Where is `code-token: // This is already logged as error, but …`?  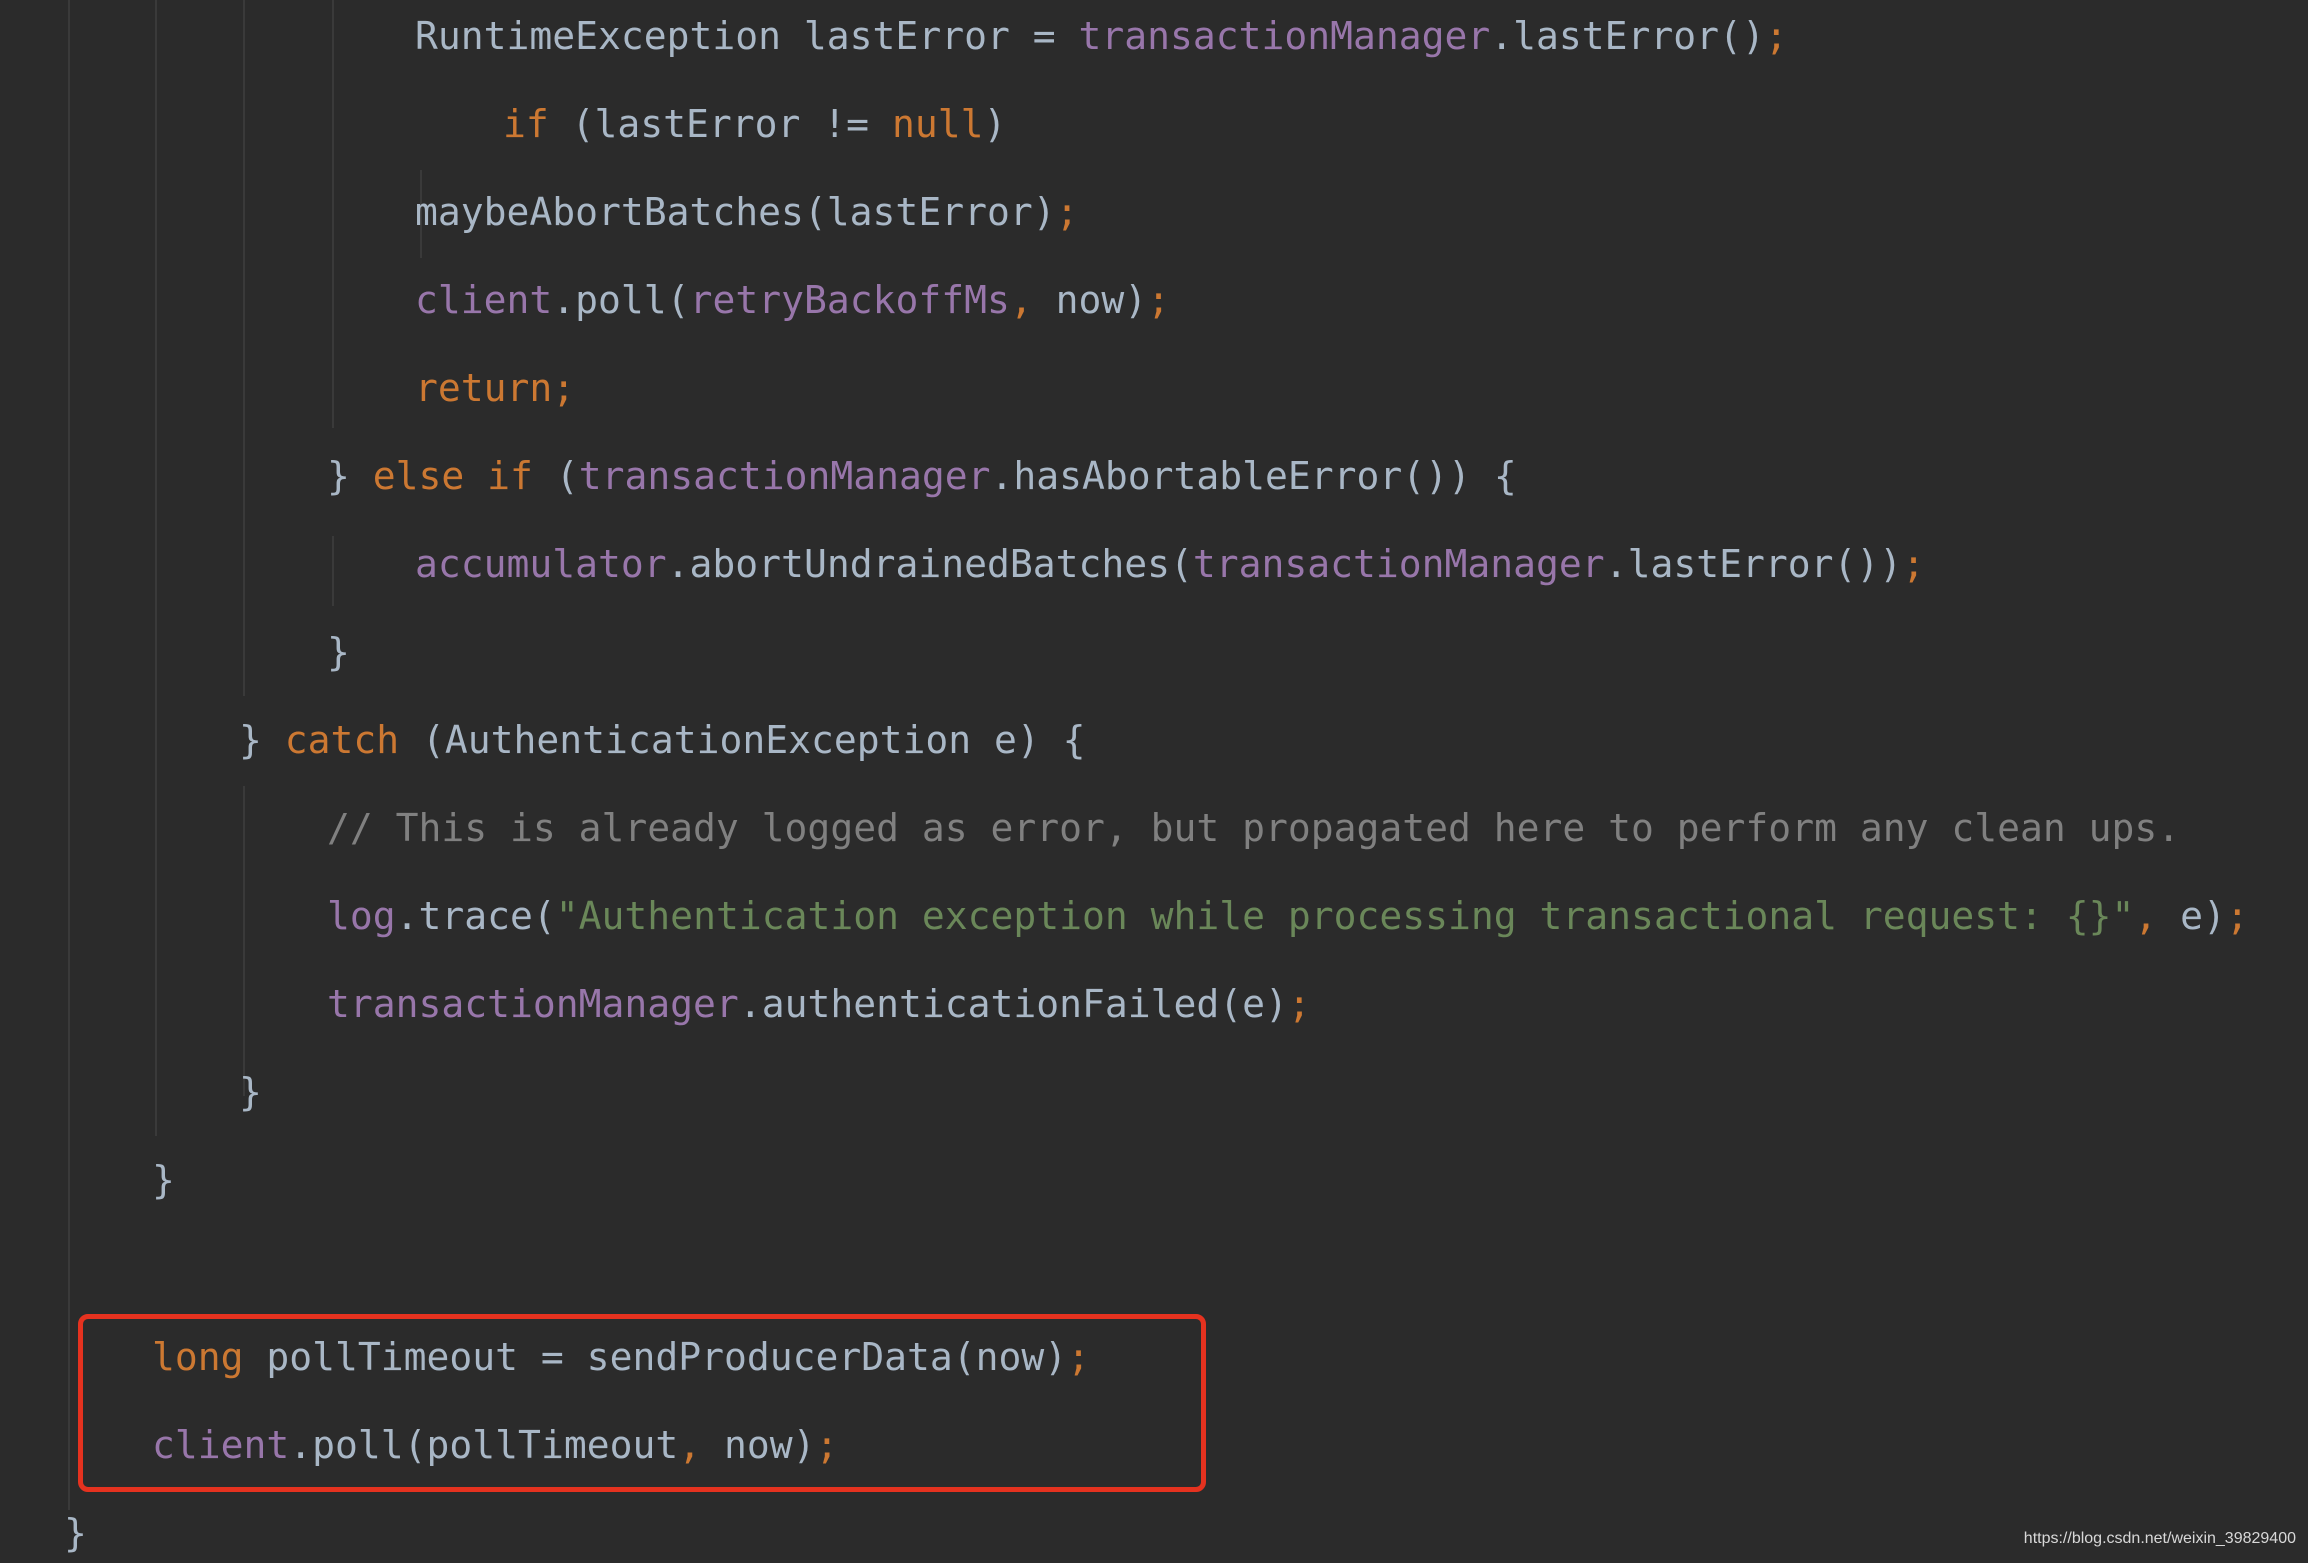
code-token: // This is already logged as error, but … is located at coordinates (1254, 828).